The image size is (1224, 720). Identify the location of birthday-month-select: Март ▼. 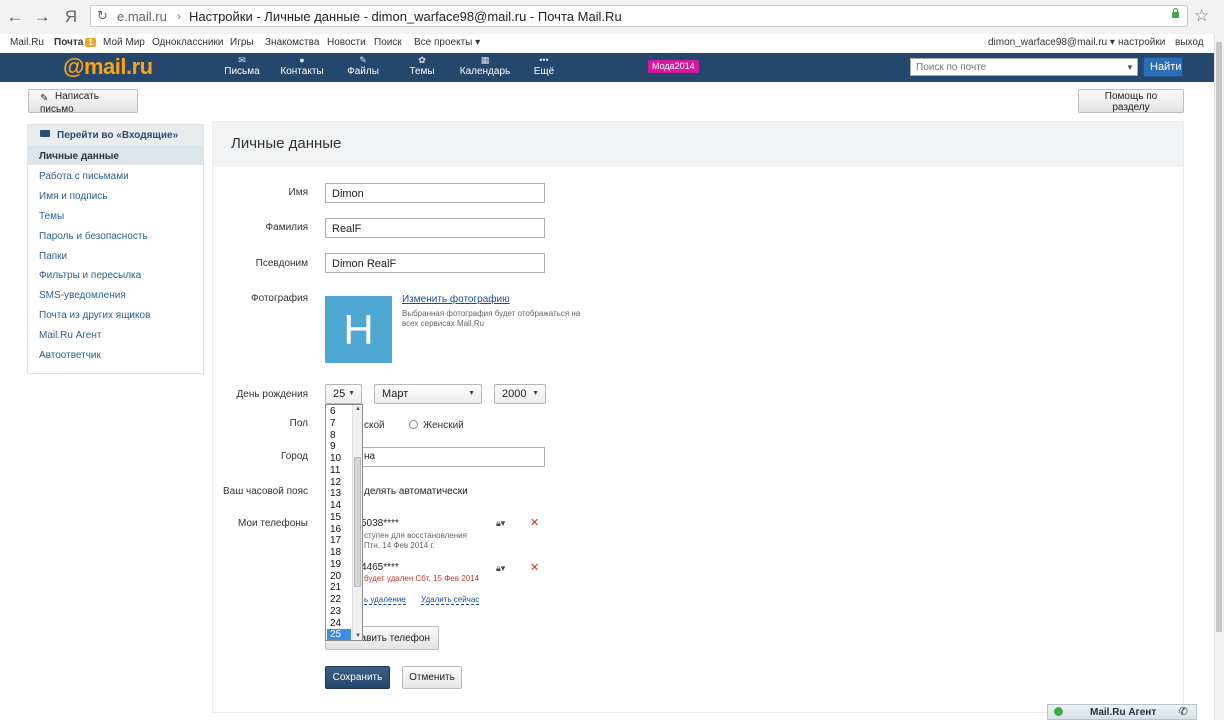
(428, 394).